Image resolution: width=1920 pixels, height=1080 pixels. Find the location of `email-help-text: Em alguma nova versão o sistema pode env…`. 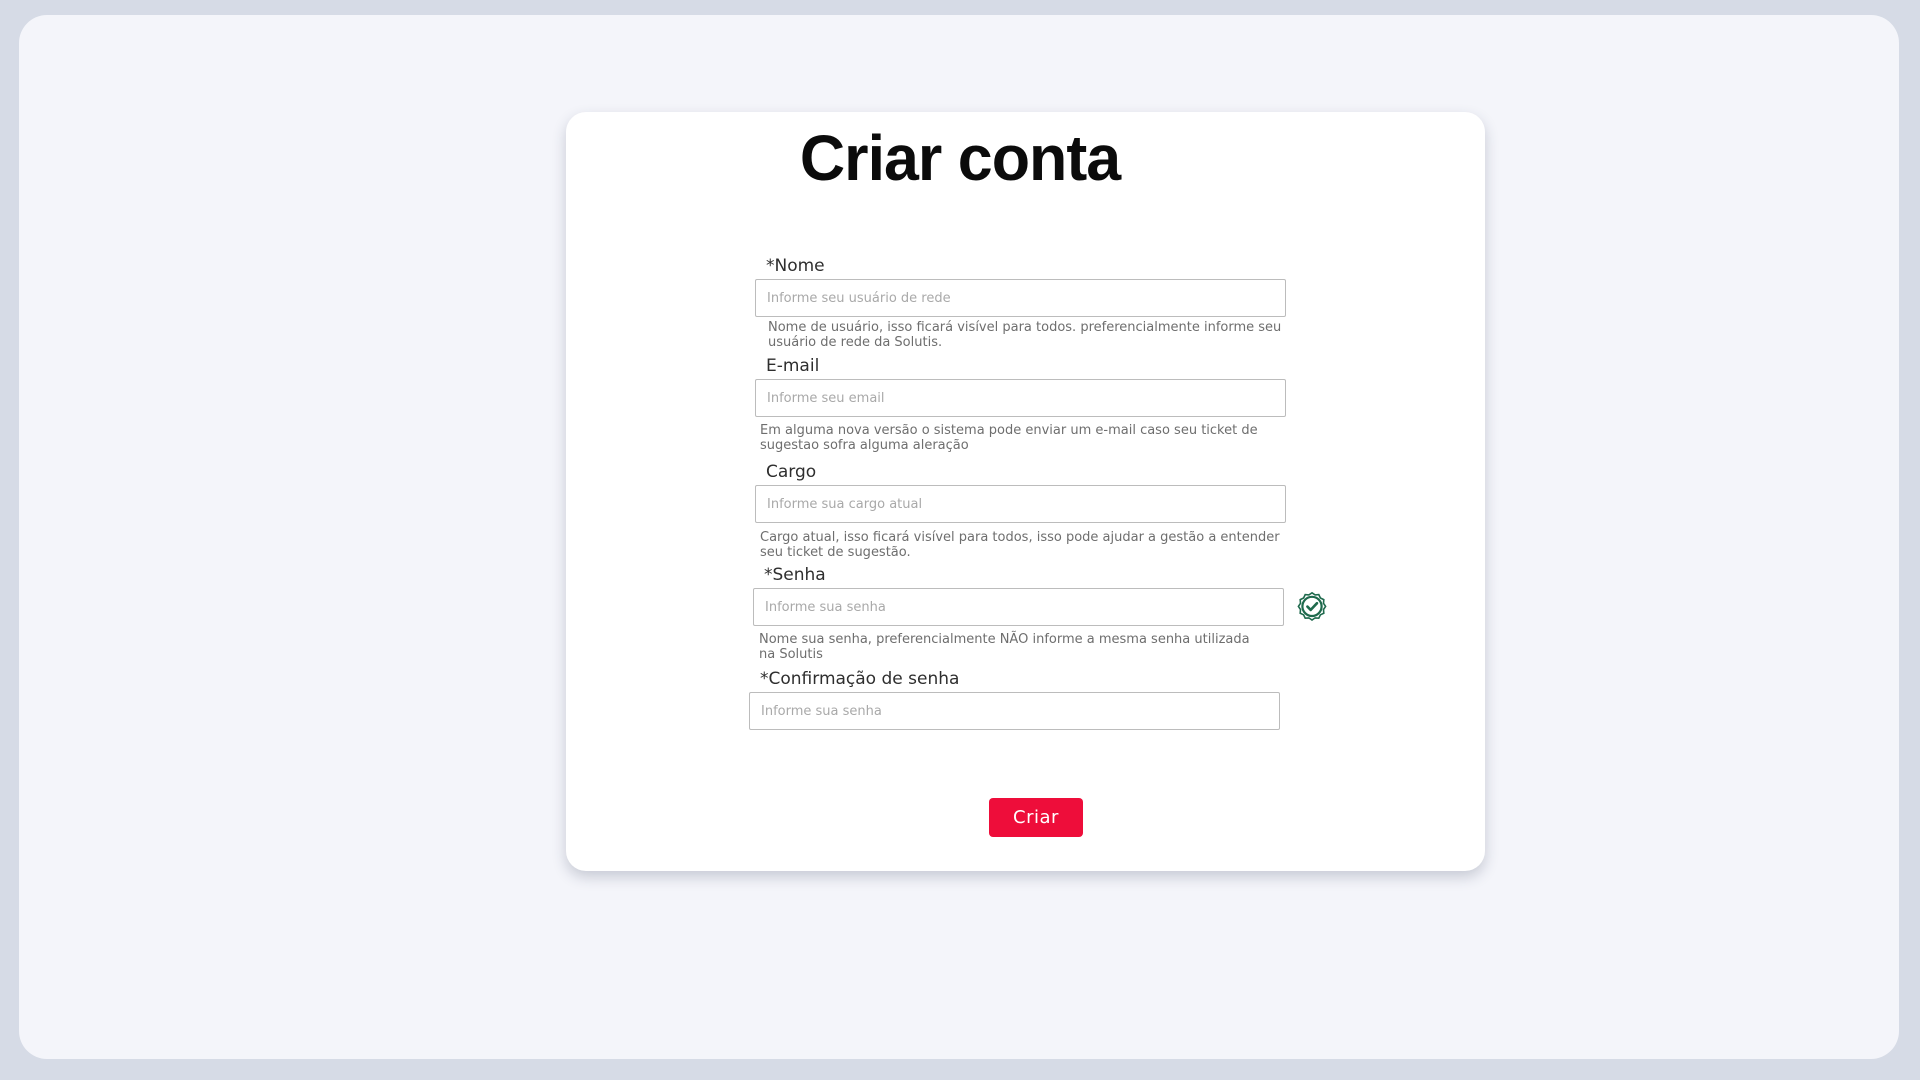

email-help-text: Em alguma nova versão o sistema pode env… is located at coordinates (1009, 438).